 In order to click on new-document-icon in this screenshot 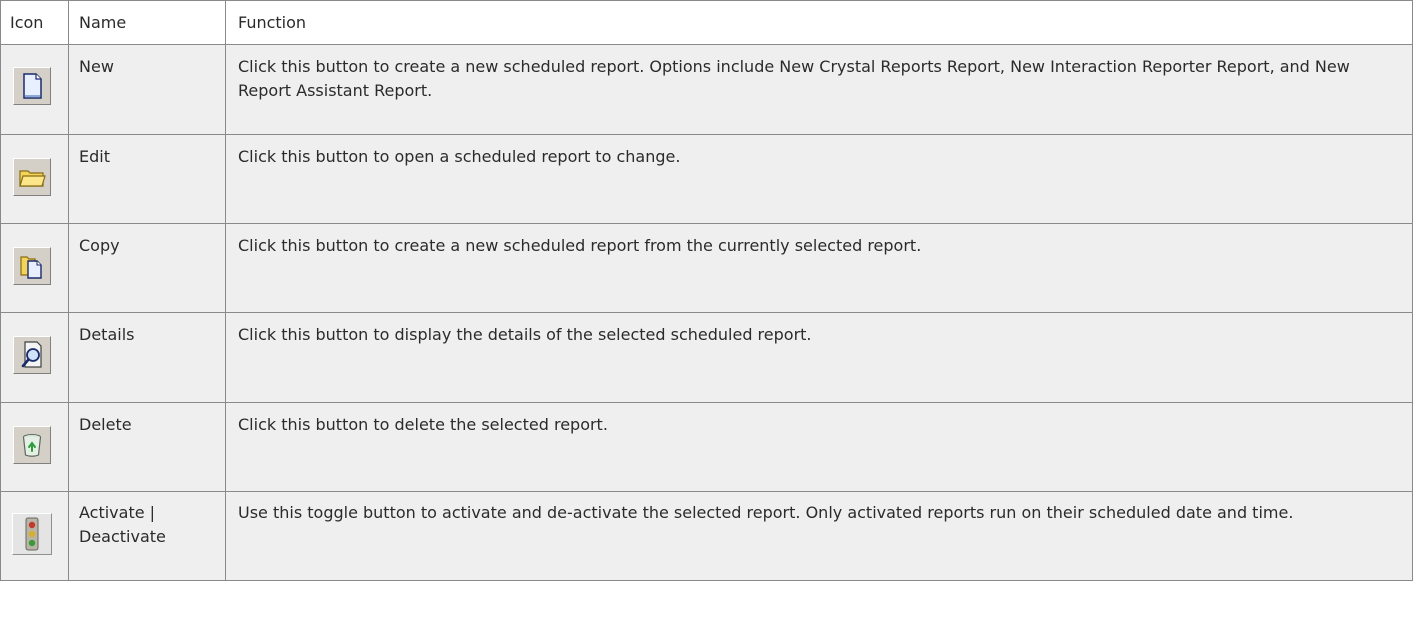, I will do `click(32, 86)`.